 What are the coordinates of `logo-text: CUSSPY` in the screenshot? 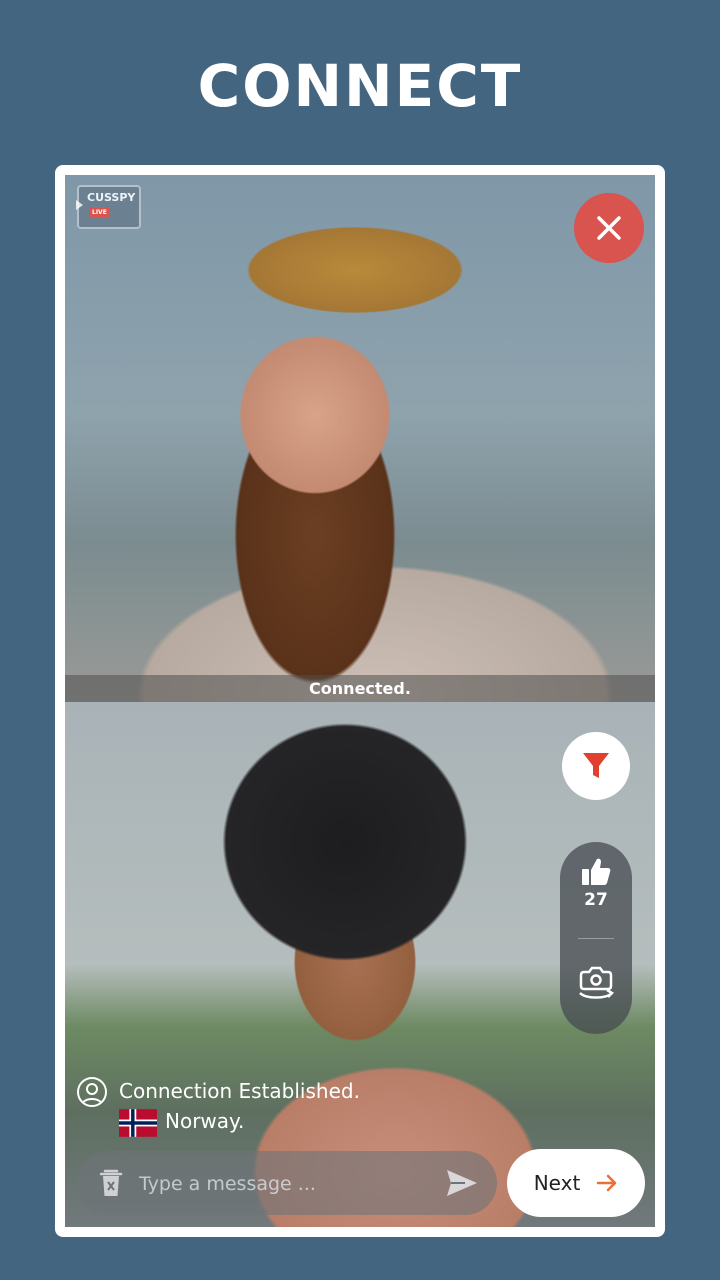 It's located at (111, 197).